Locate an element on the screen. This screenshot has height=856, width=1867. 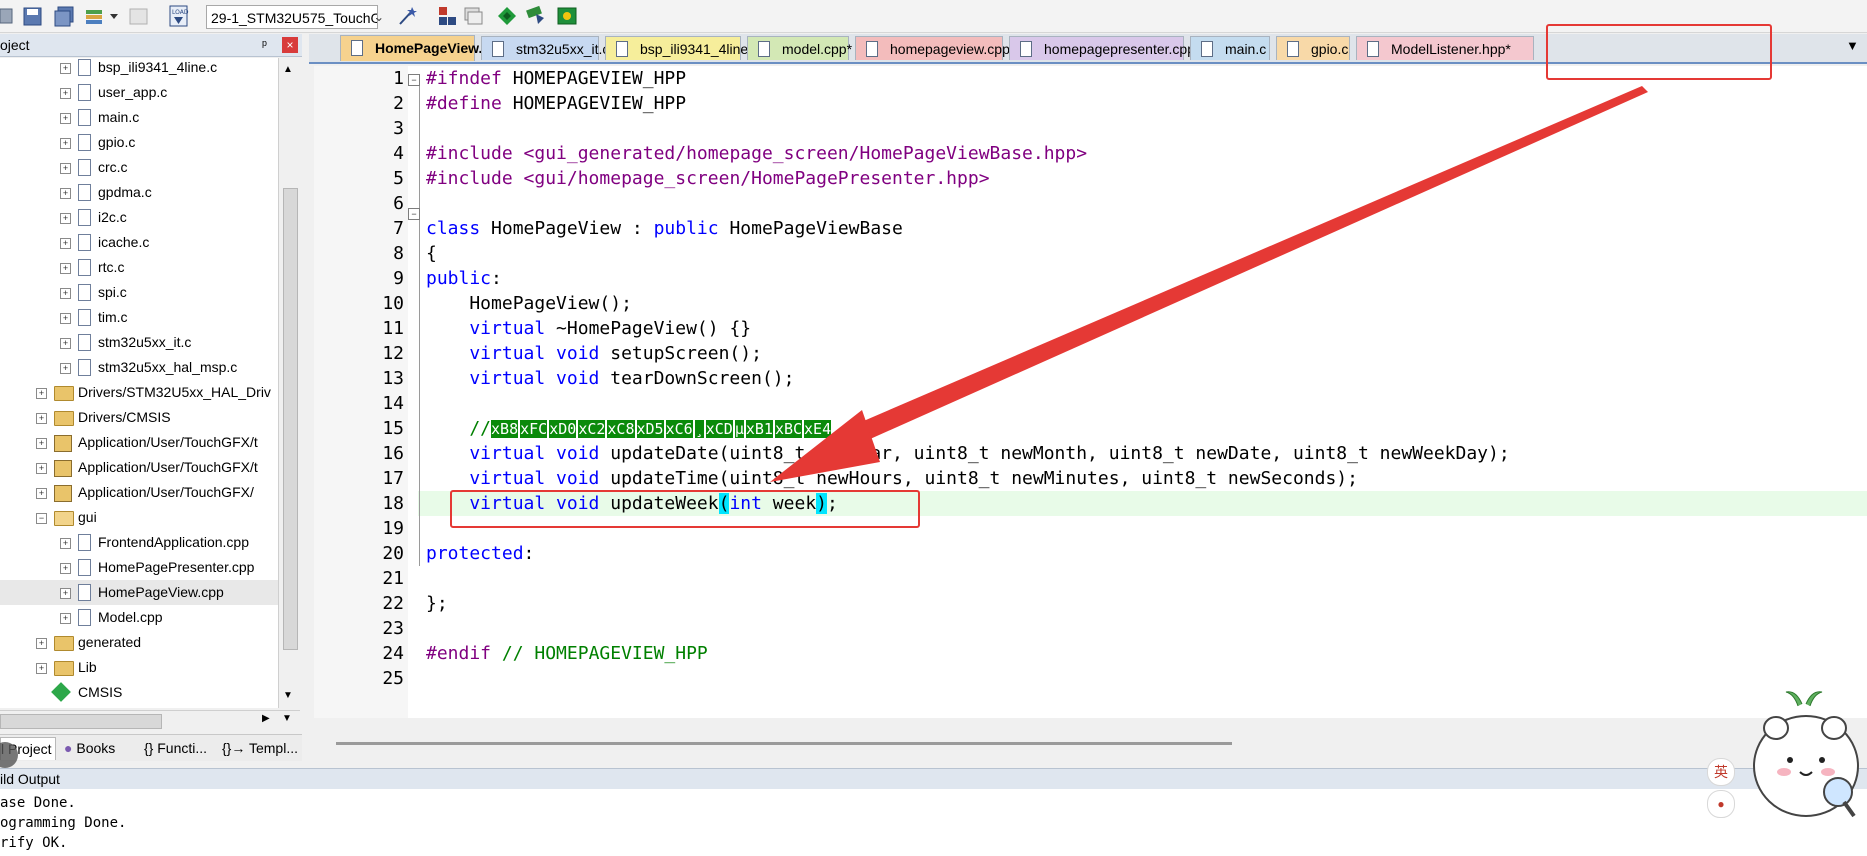
green-diamond-icon is located at coordinates (507, 16).